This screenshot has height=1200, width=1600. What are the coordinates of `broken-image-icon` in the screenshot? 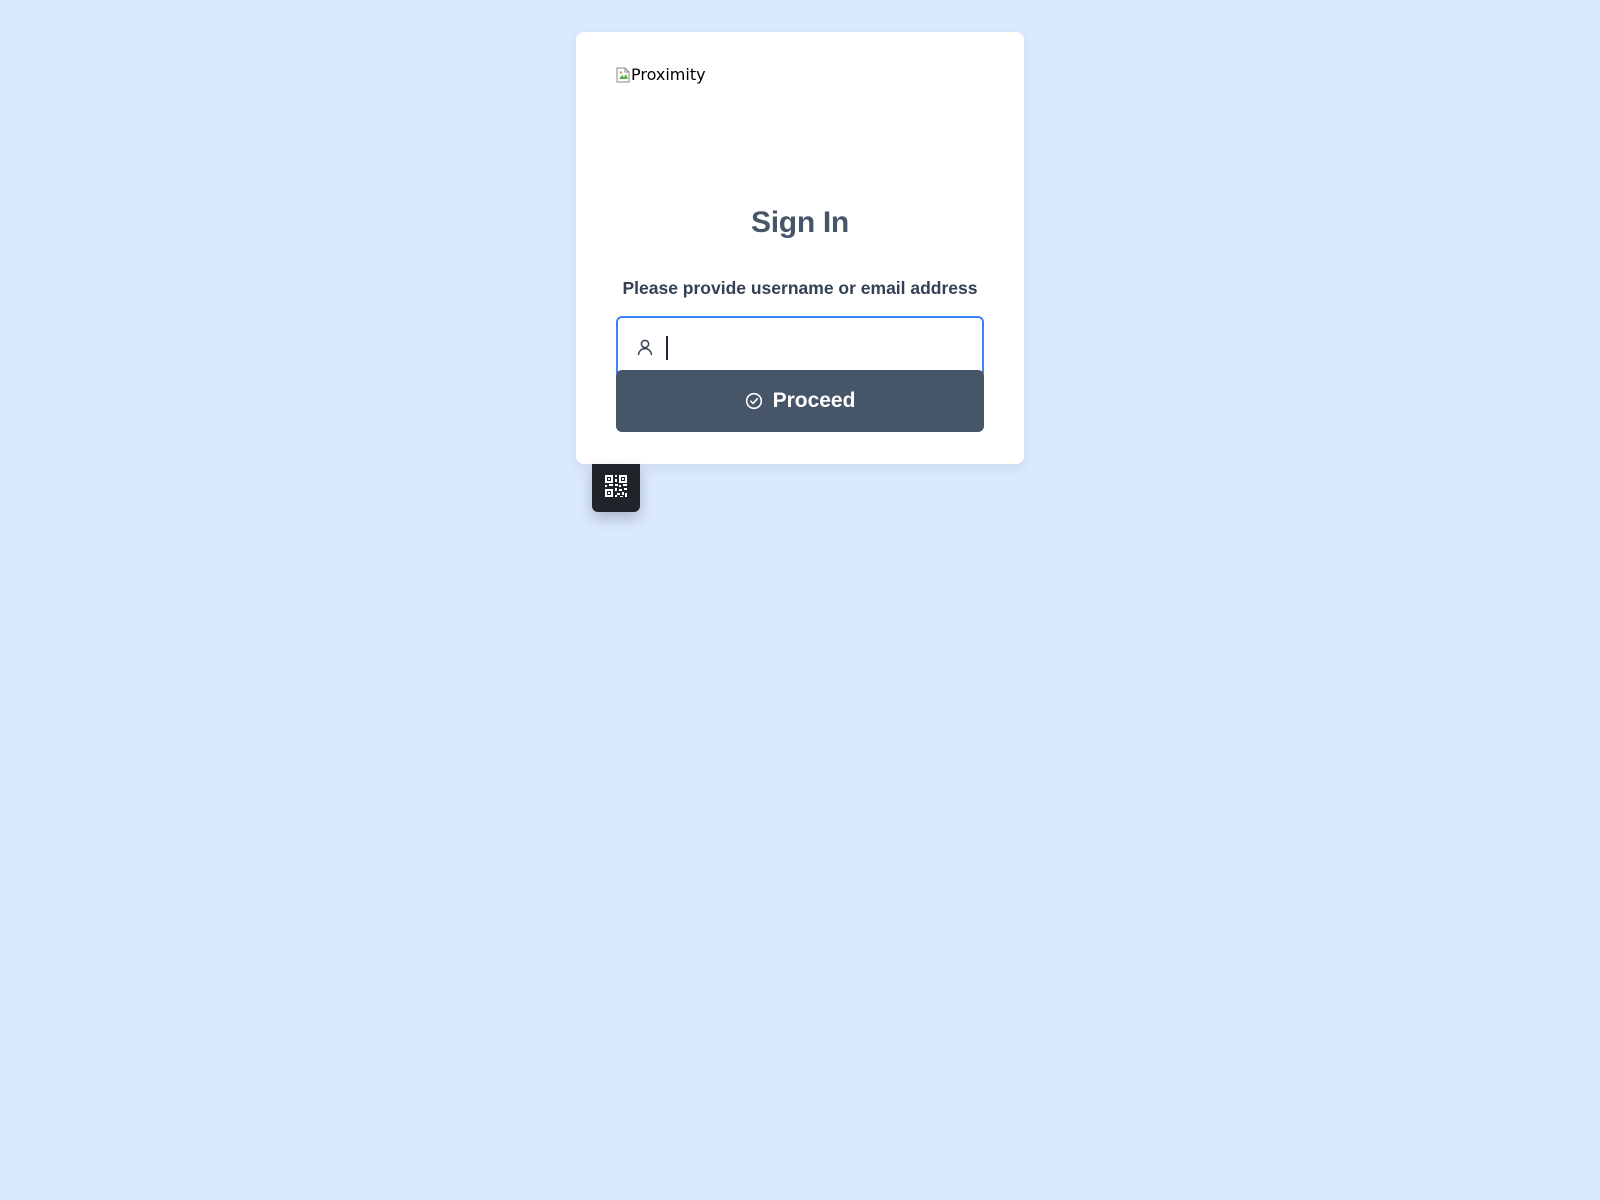 It's located at (623, 75).